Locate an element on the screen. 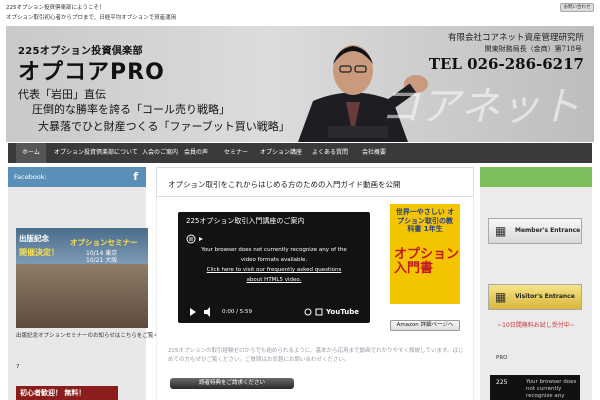  member-entrance-button: ▦ Member's Entrance is located at coordinates (535, 231).